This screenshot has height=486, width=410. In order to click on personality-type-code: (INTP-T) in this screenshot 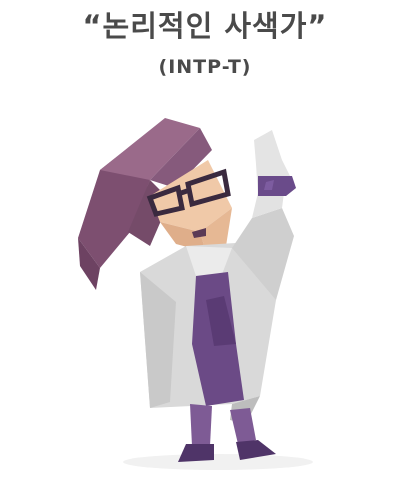, I will do `click(205, 67)`.